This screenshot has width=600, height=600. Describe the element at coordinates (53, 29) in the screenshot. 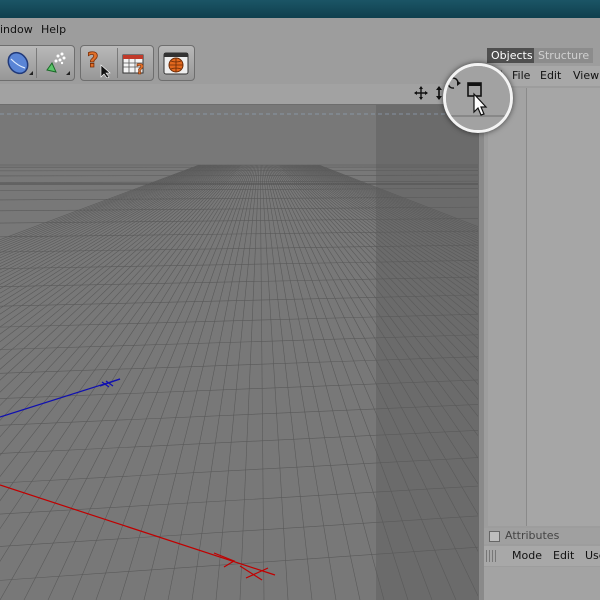

I see `menu-help: Help` at that location.